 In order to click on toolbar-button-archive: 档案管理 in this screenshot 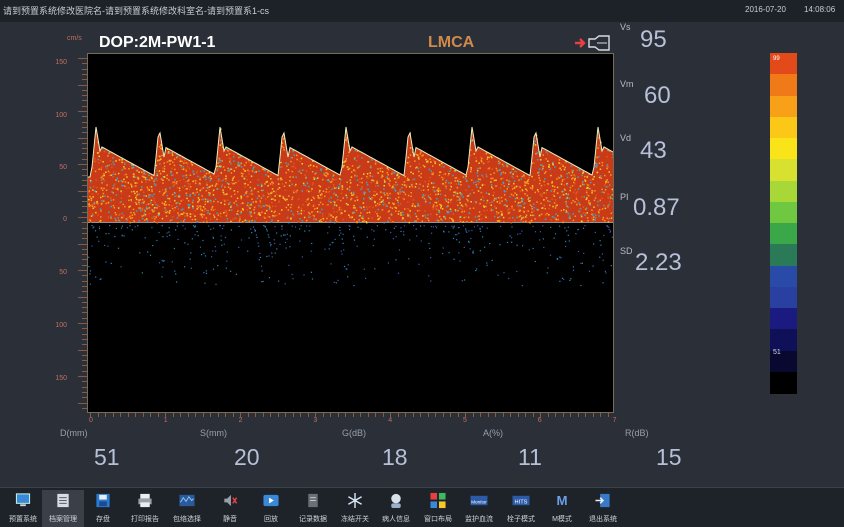, I will do `click(63, 508)`.